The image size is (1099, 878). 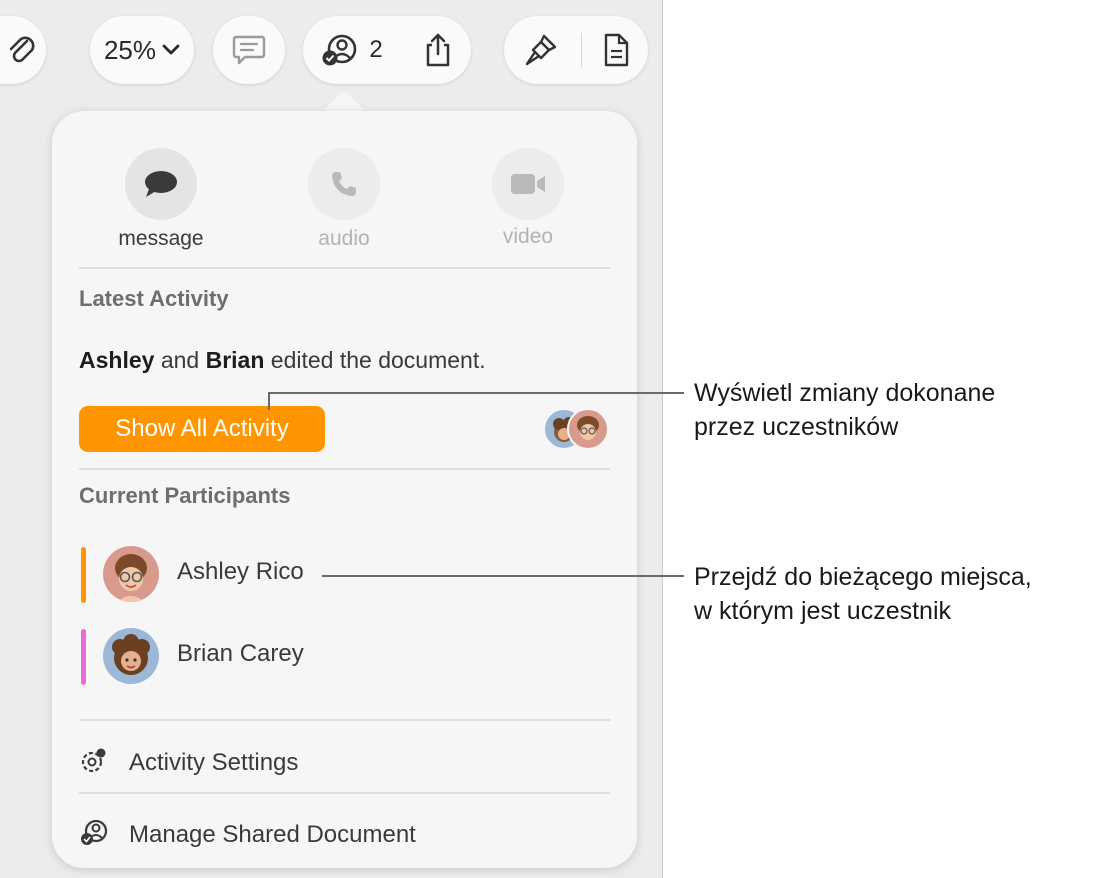 I want to click on message-button, so click(x=161, y=184).